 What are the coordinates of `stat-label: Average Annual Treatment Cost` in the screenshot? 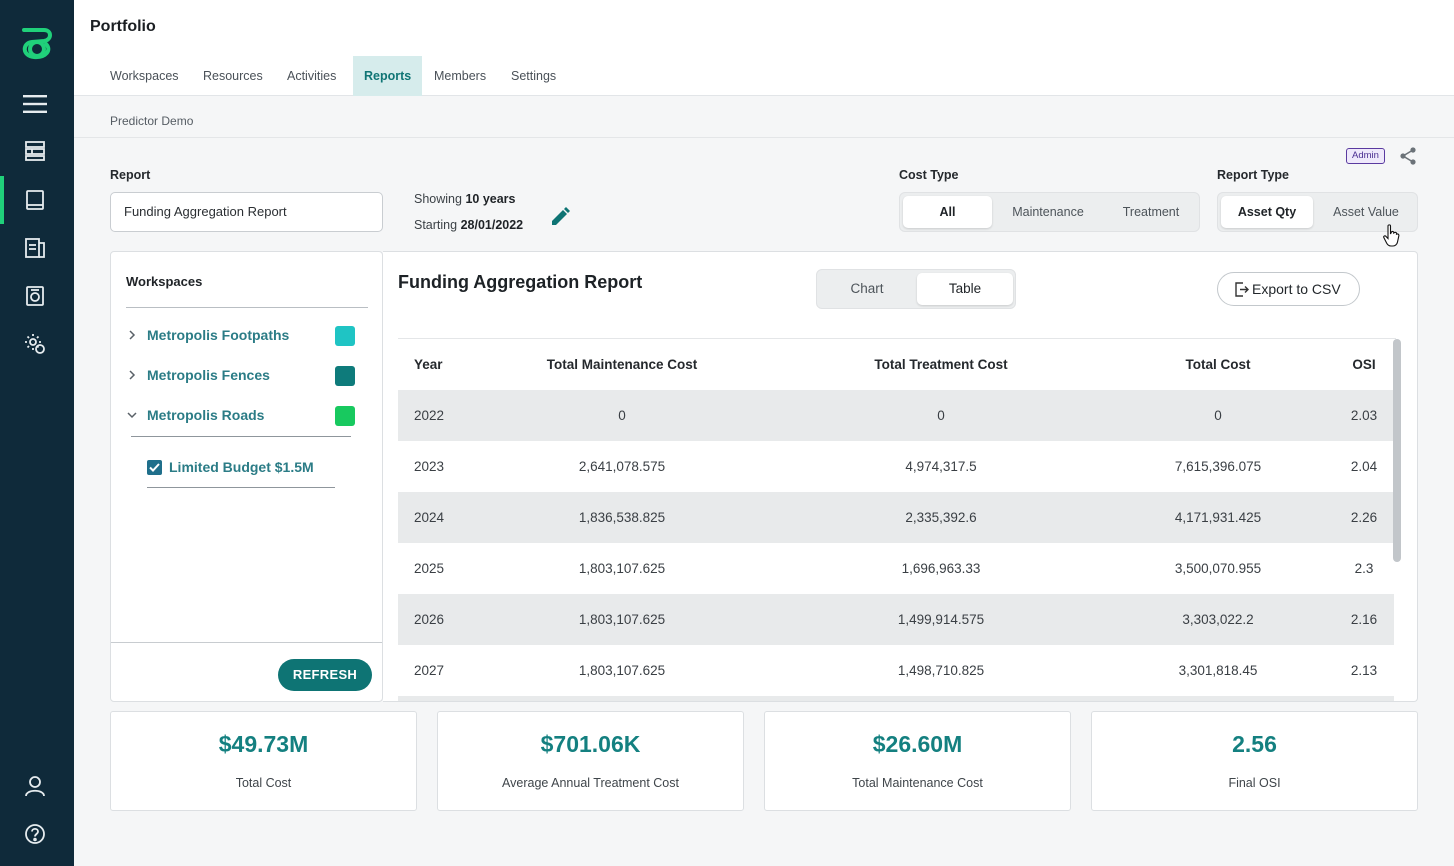 It's located at (590, 783).